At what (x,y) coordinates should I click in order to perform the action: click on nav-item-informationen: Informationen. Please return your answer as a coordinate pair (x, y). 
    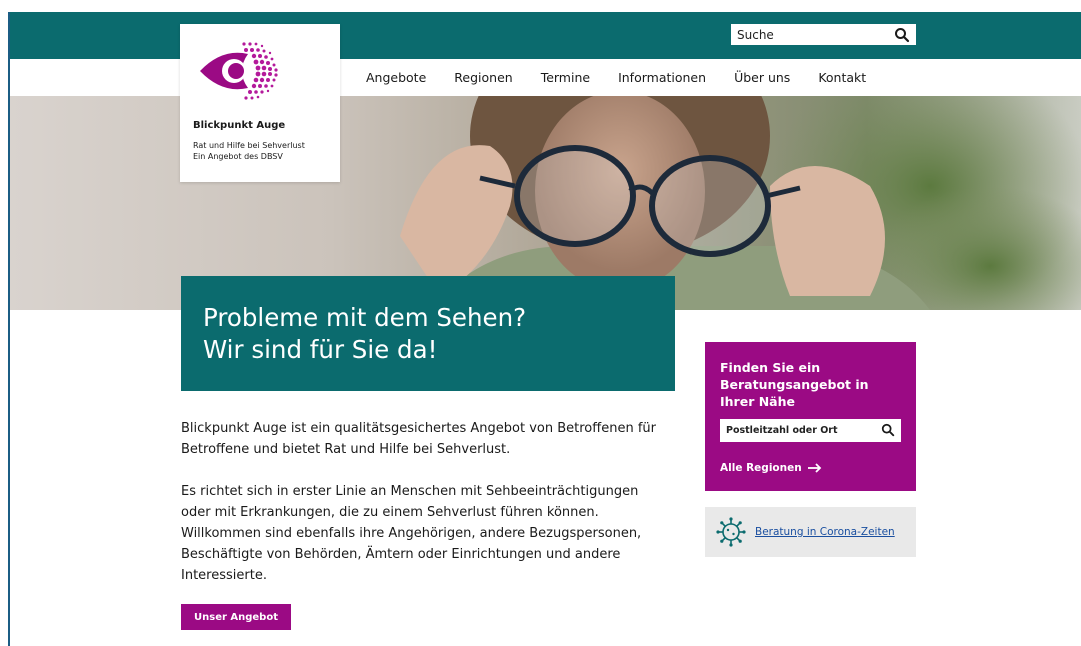
    Looking at the image, I should click on (662, 77).